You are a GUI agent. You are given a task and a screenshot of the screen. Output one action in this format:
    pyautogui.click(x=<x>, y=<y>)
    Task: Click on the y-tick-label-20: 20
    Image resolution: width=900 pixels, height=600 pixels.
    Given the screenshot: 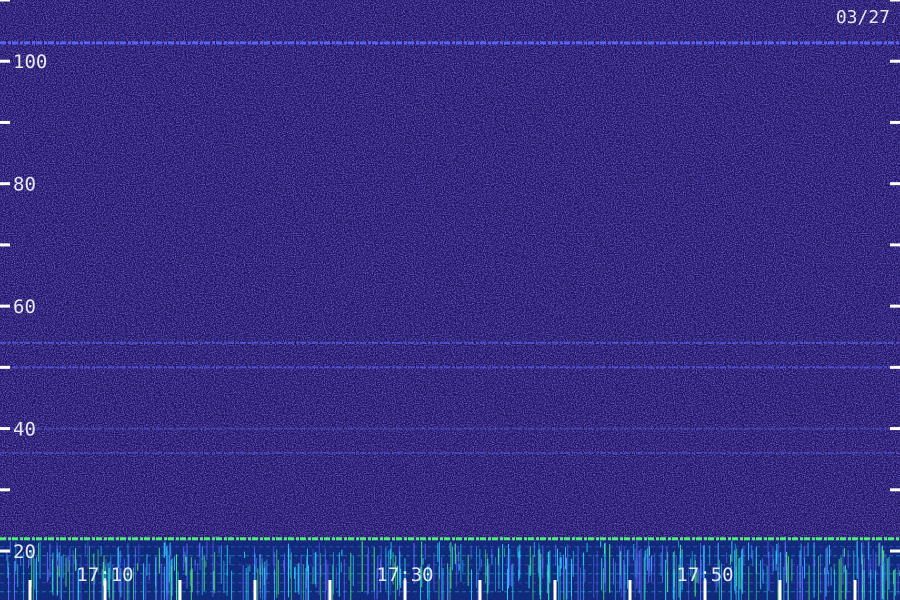 What is the action you would take?
    pyautogui.click(x=24, y=552)
    